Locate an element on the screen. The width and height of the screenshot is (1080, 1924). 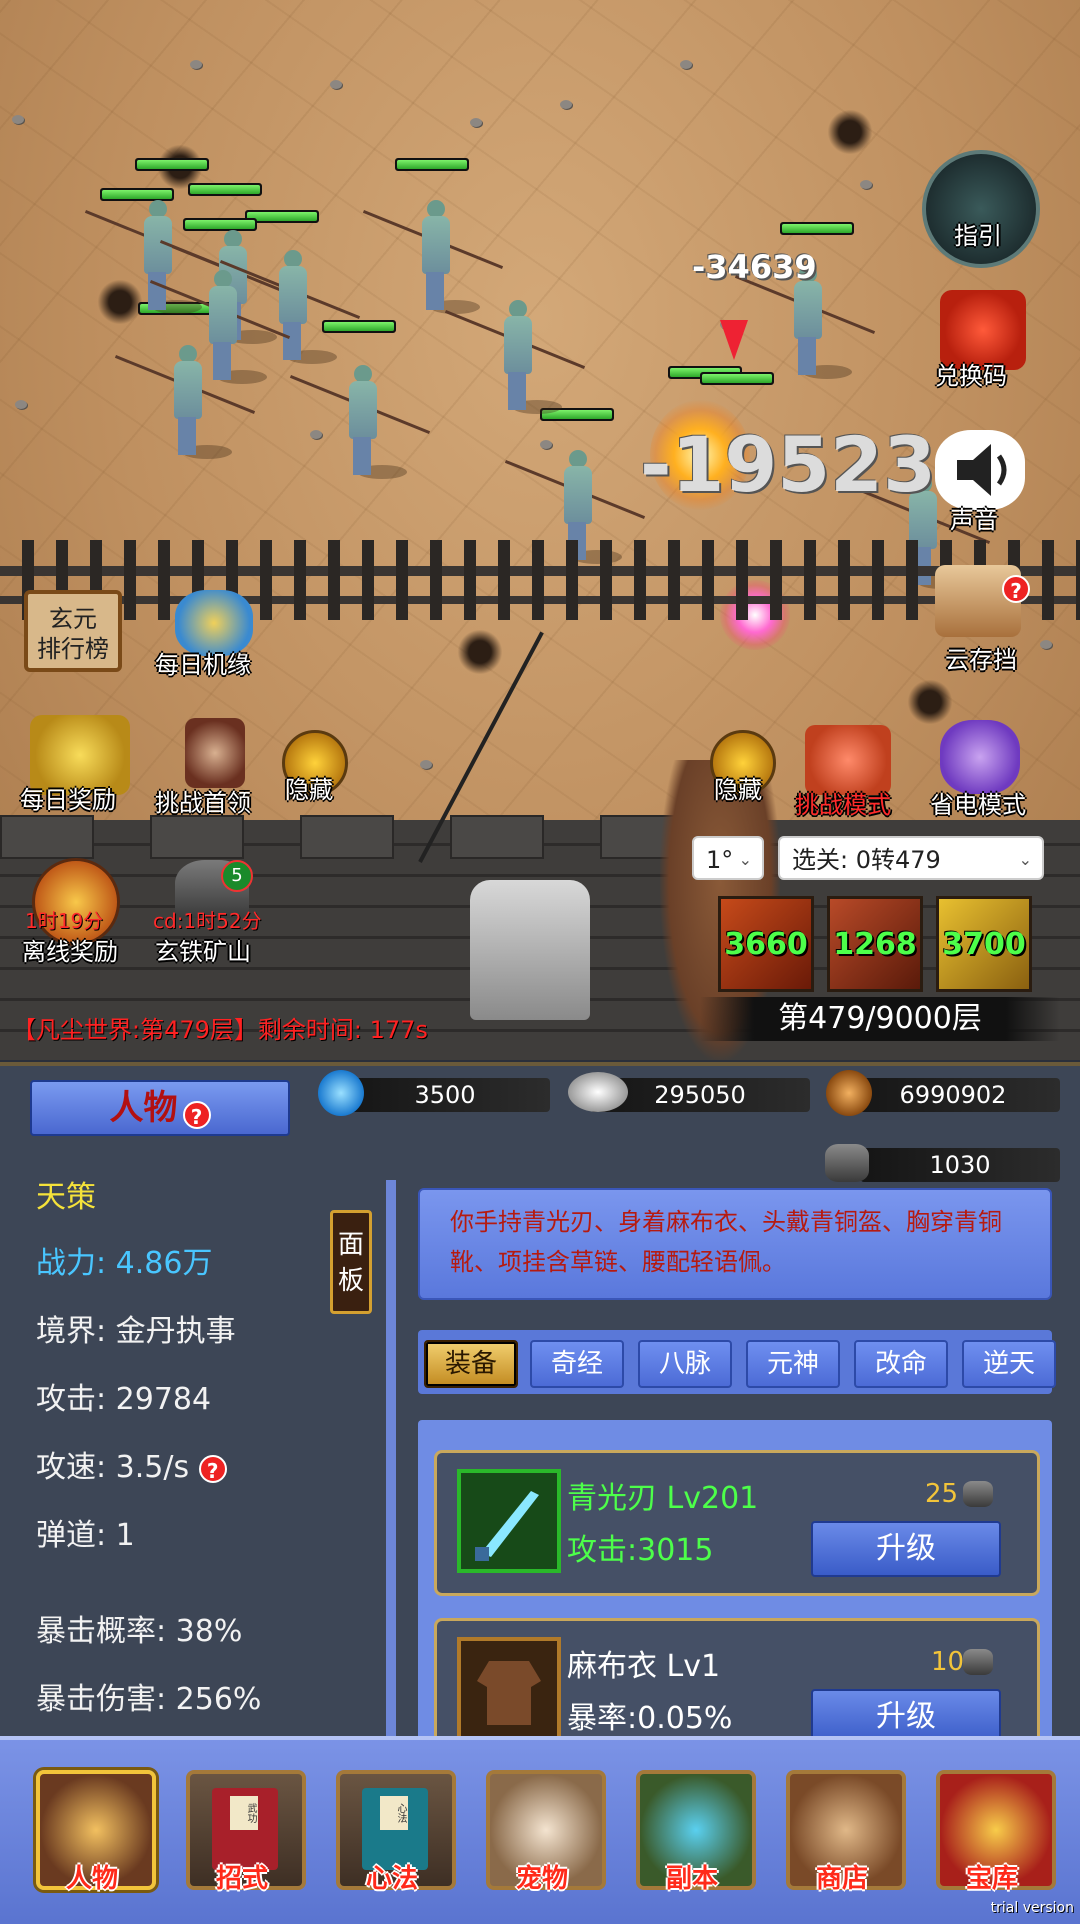
skill-slot-1: 3660 is located at coordinates (766, 944).